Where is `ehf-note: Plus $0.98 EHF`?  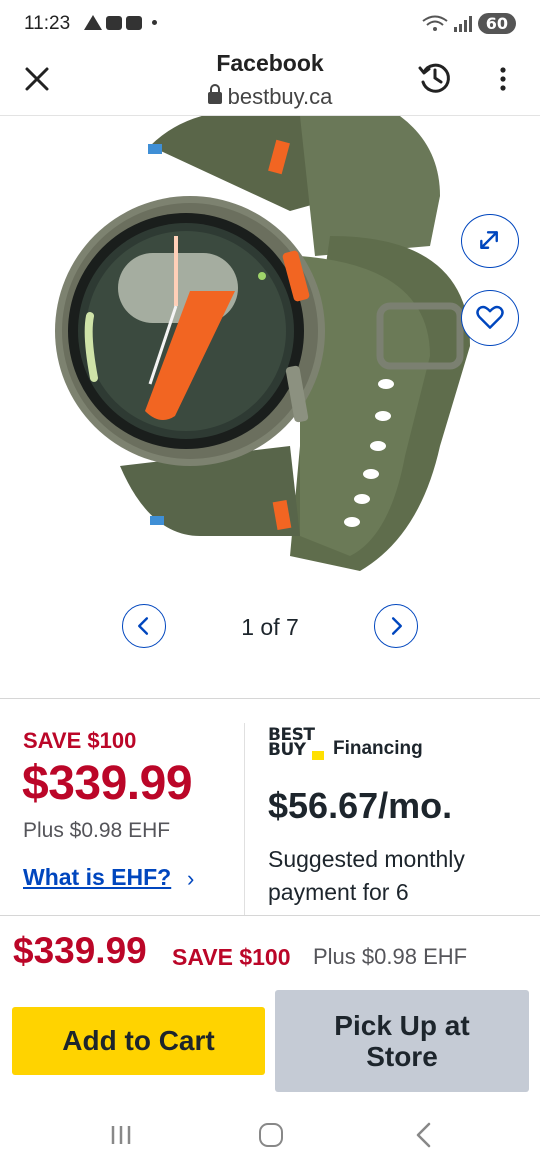
ehf-note: Plus $0.98 EHF is located at coordinates (97, 830).